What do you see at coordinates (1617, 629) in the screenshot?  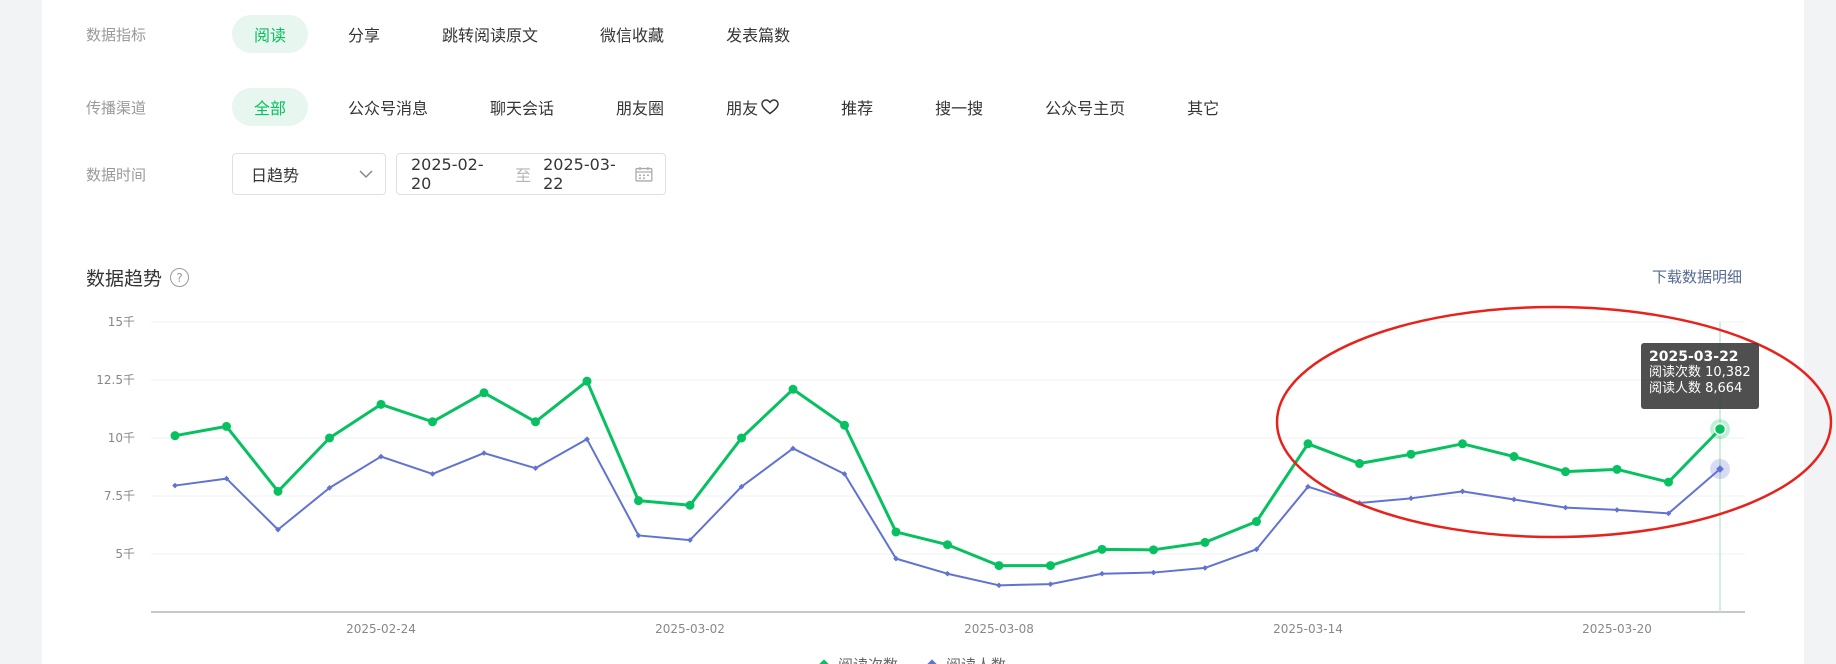 I see `x-tick-label: 2025-03-20` at bounding box center [1617, 629].